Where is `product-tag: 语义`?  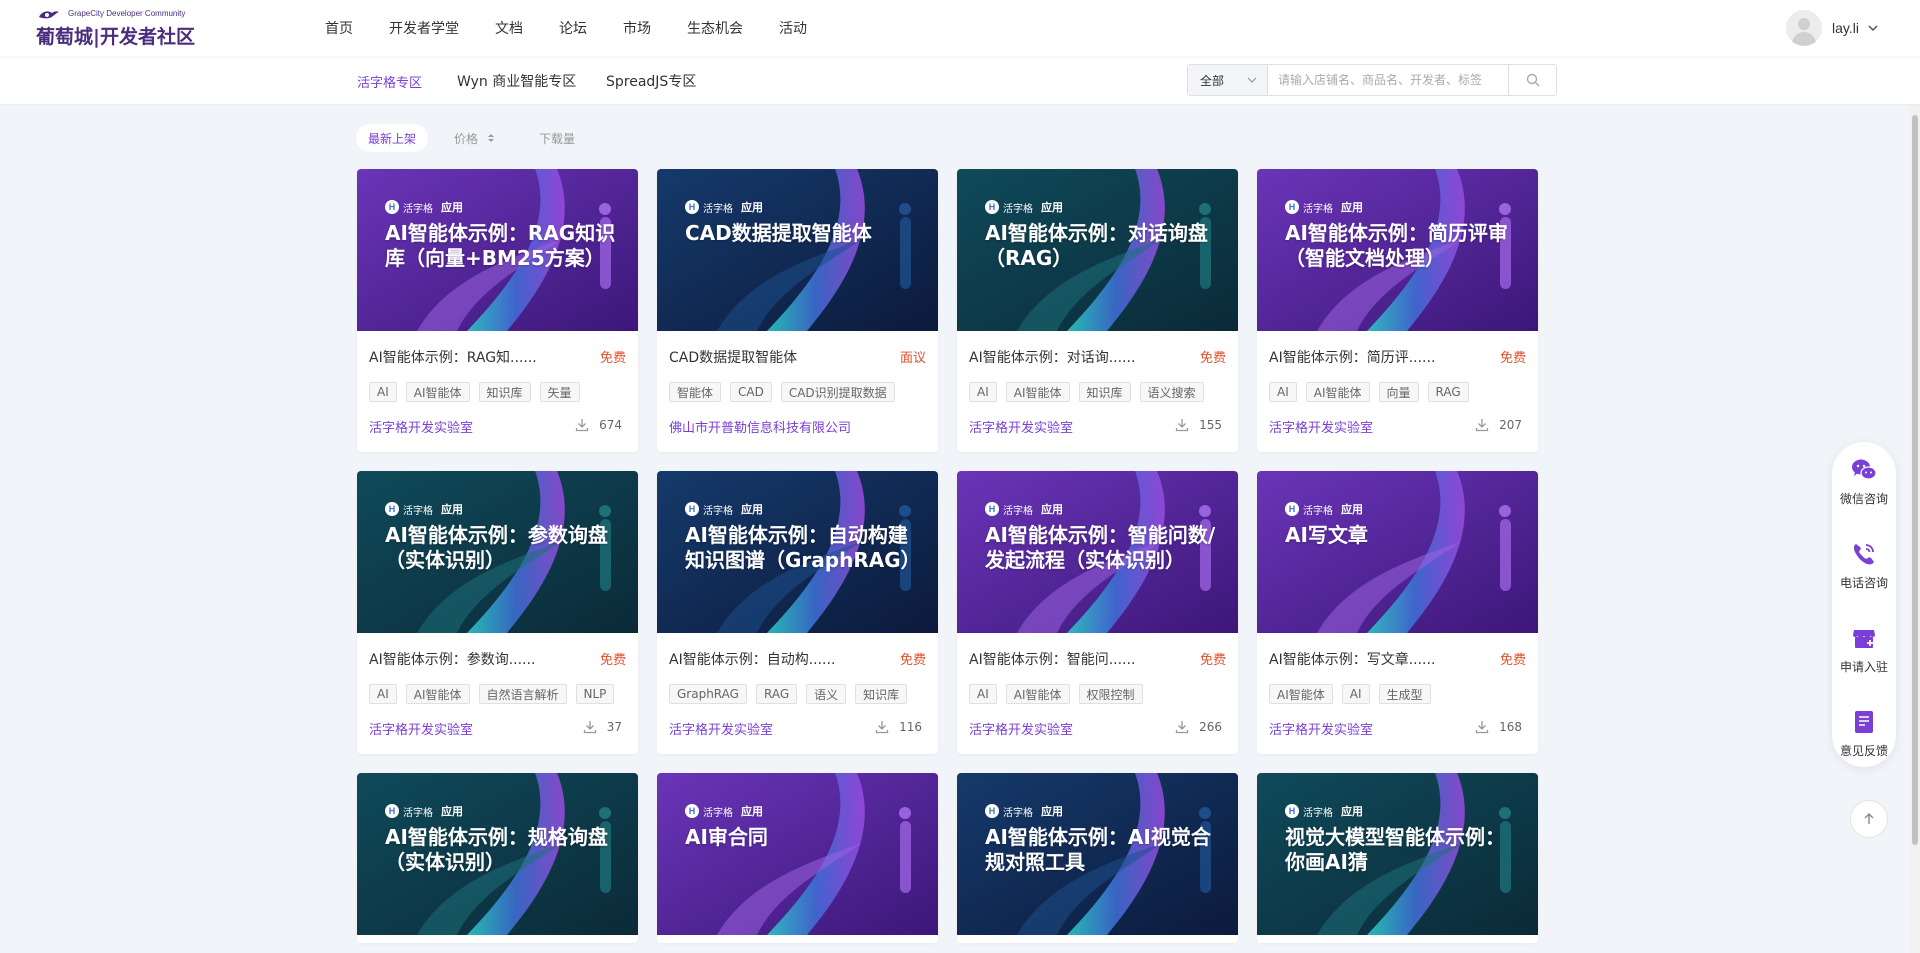 product-tag: 语义 is located at coordinates (826, 694).